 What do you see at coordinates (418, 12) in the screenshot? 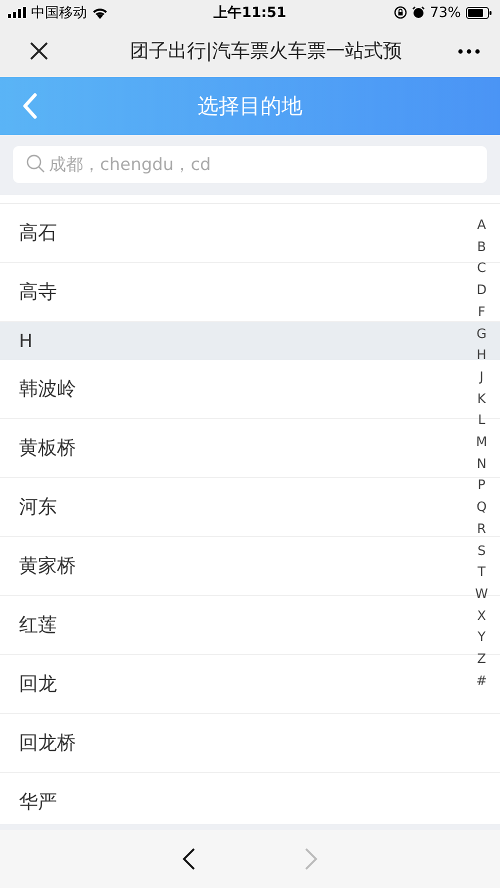
I see `alarm-icon` at bounding box center [418, 12].